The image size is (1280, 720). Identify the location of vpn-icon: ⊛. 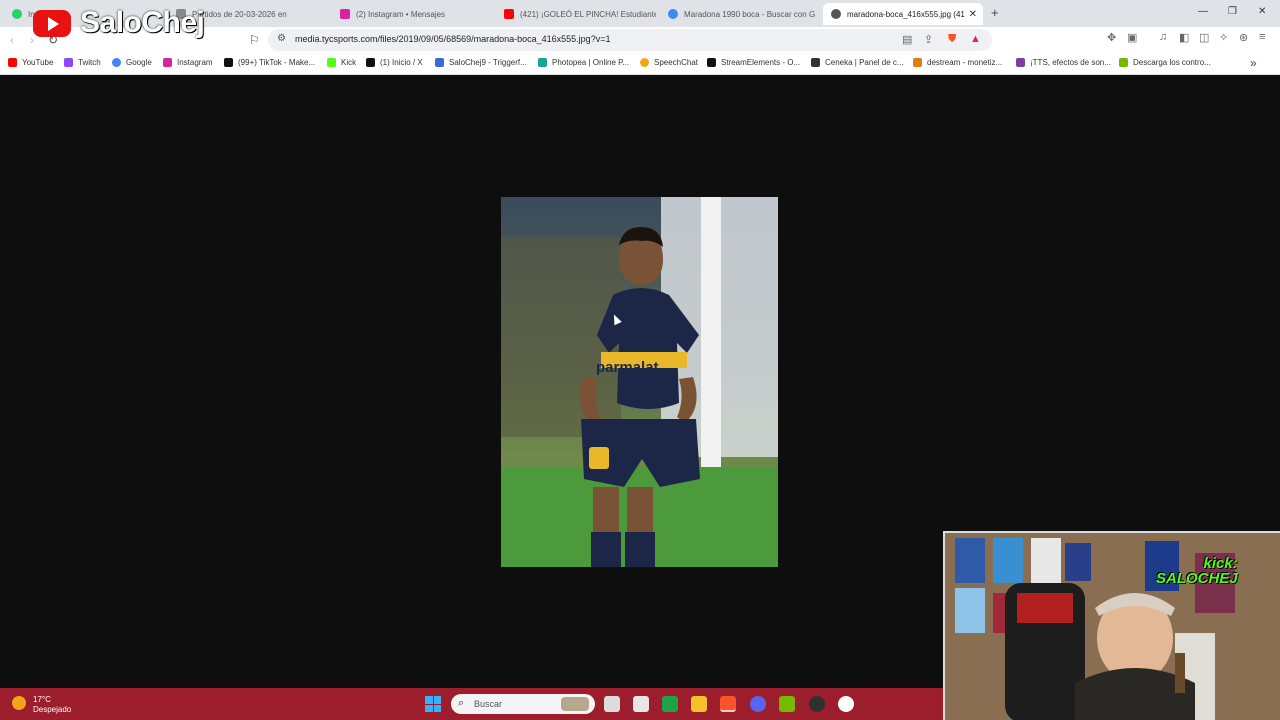
(1243, 37).